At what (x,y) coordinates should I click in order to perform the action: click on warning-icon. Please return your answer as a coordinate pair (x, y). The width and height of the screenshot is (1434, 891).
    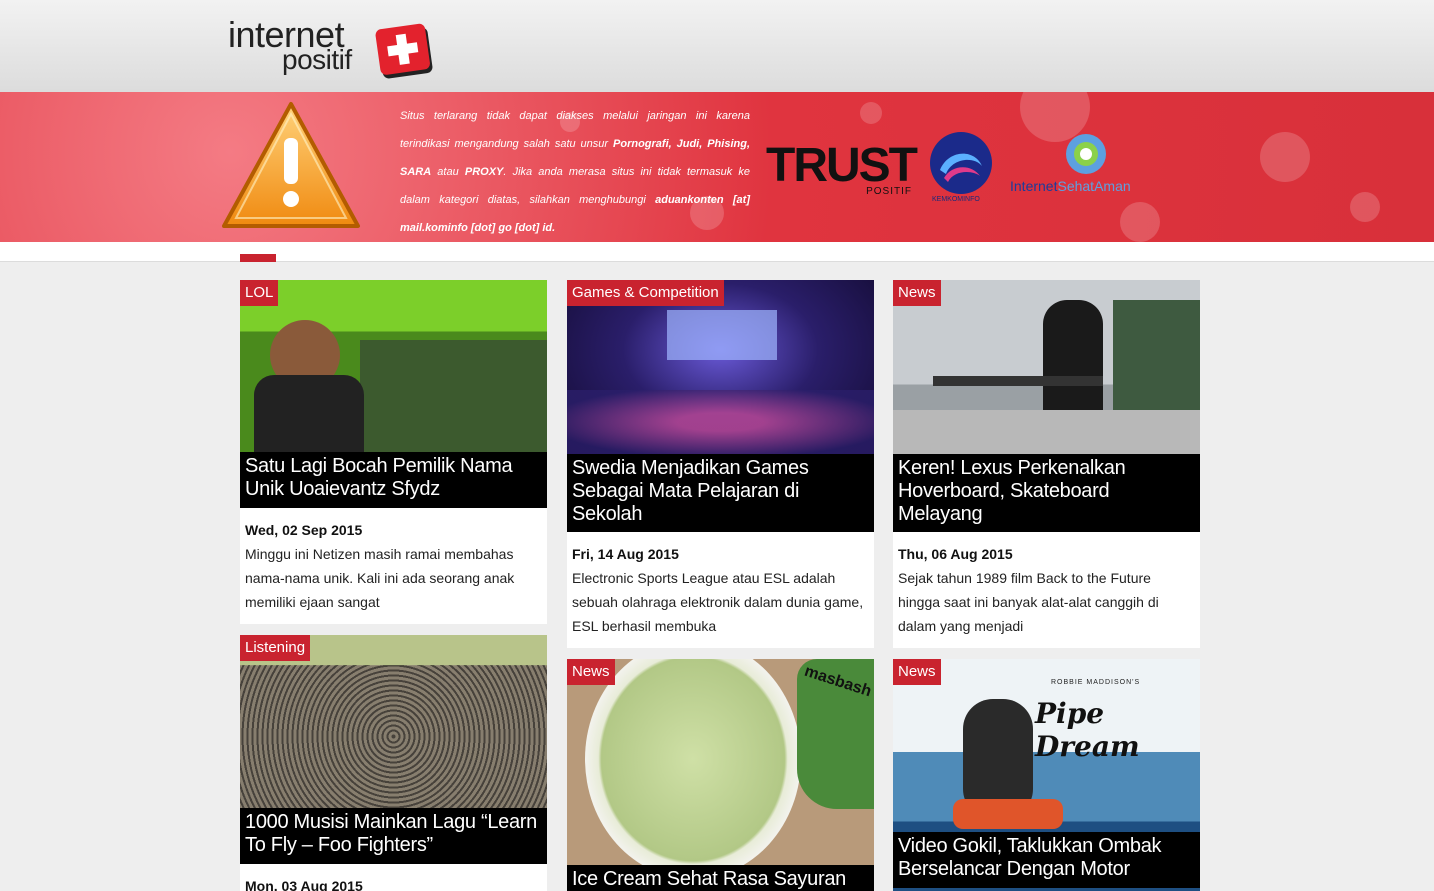
    Looking at the image, I should click on (291, 165).